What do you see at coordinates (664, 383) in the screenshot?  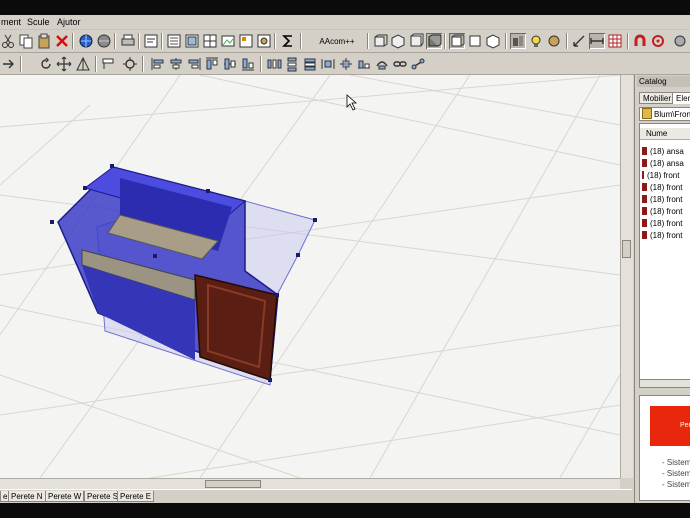 I see `catalog-horizontal-scrollbar` at bounding box center [664, 383].